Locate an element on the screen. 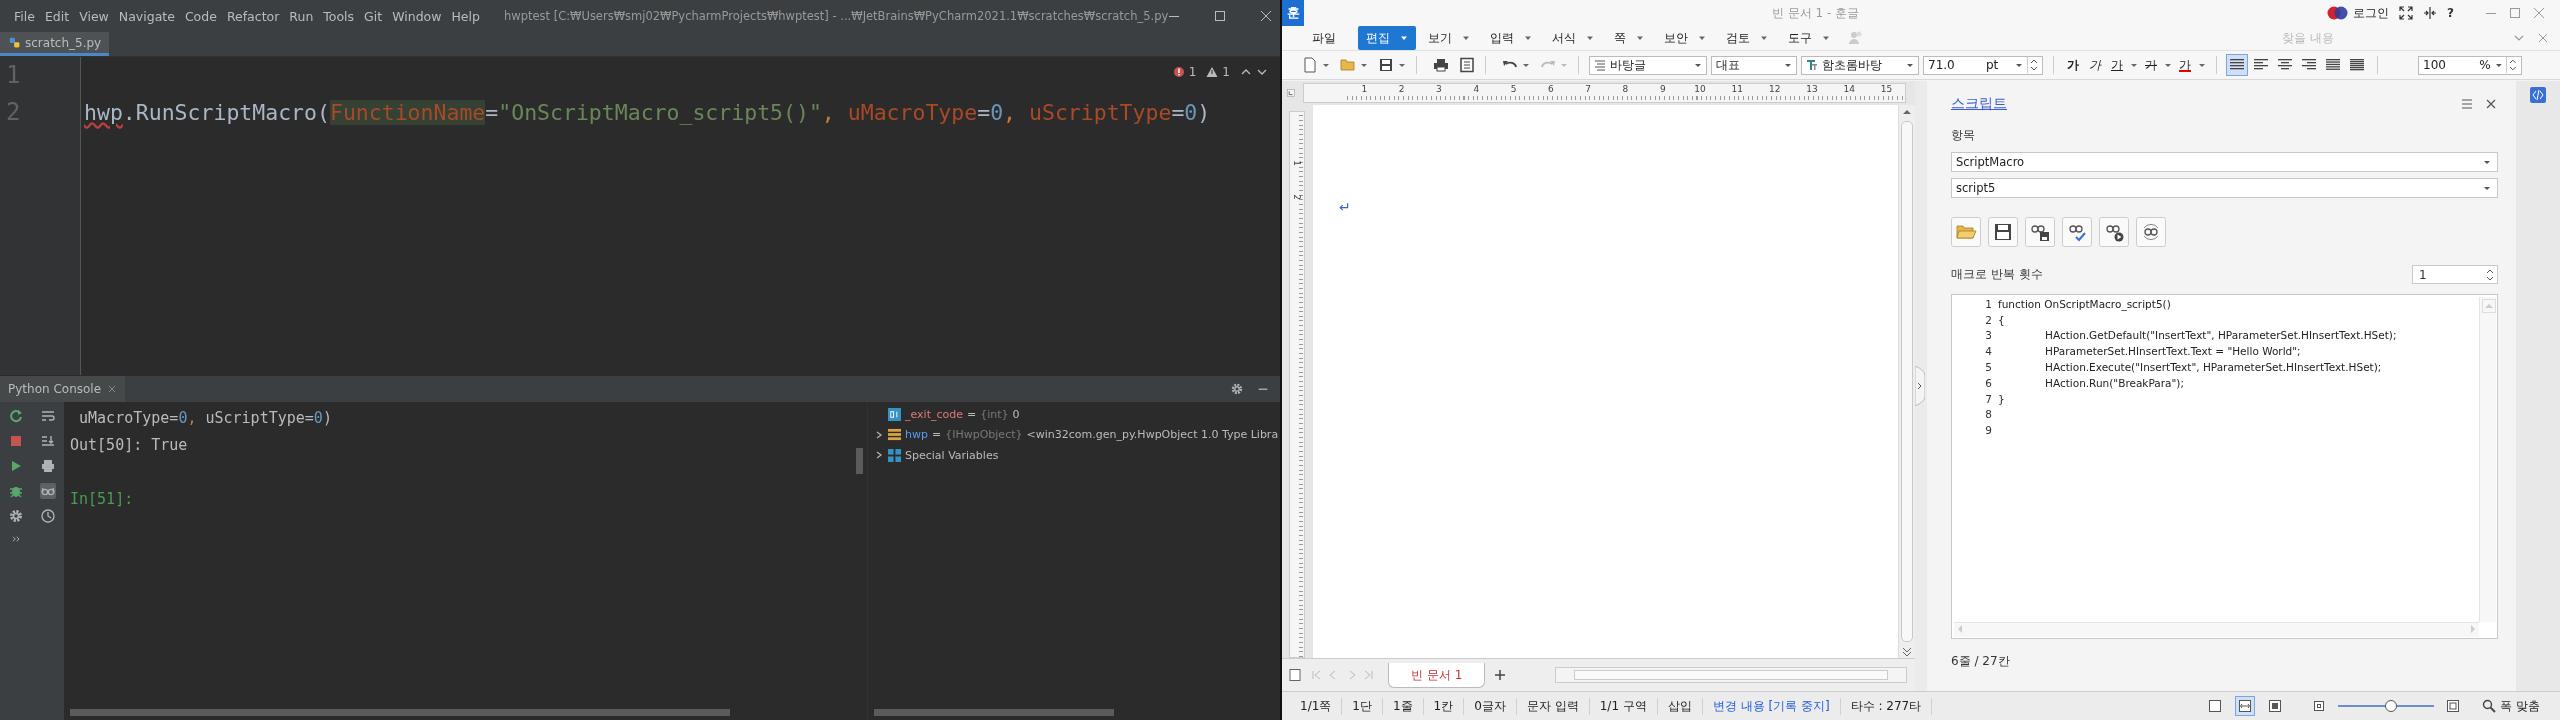 This screenshot has height=720, width=2560. status-item: 변경 내용 [기록 중지] is located at coordinates (1771, 706).